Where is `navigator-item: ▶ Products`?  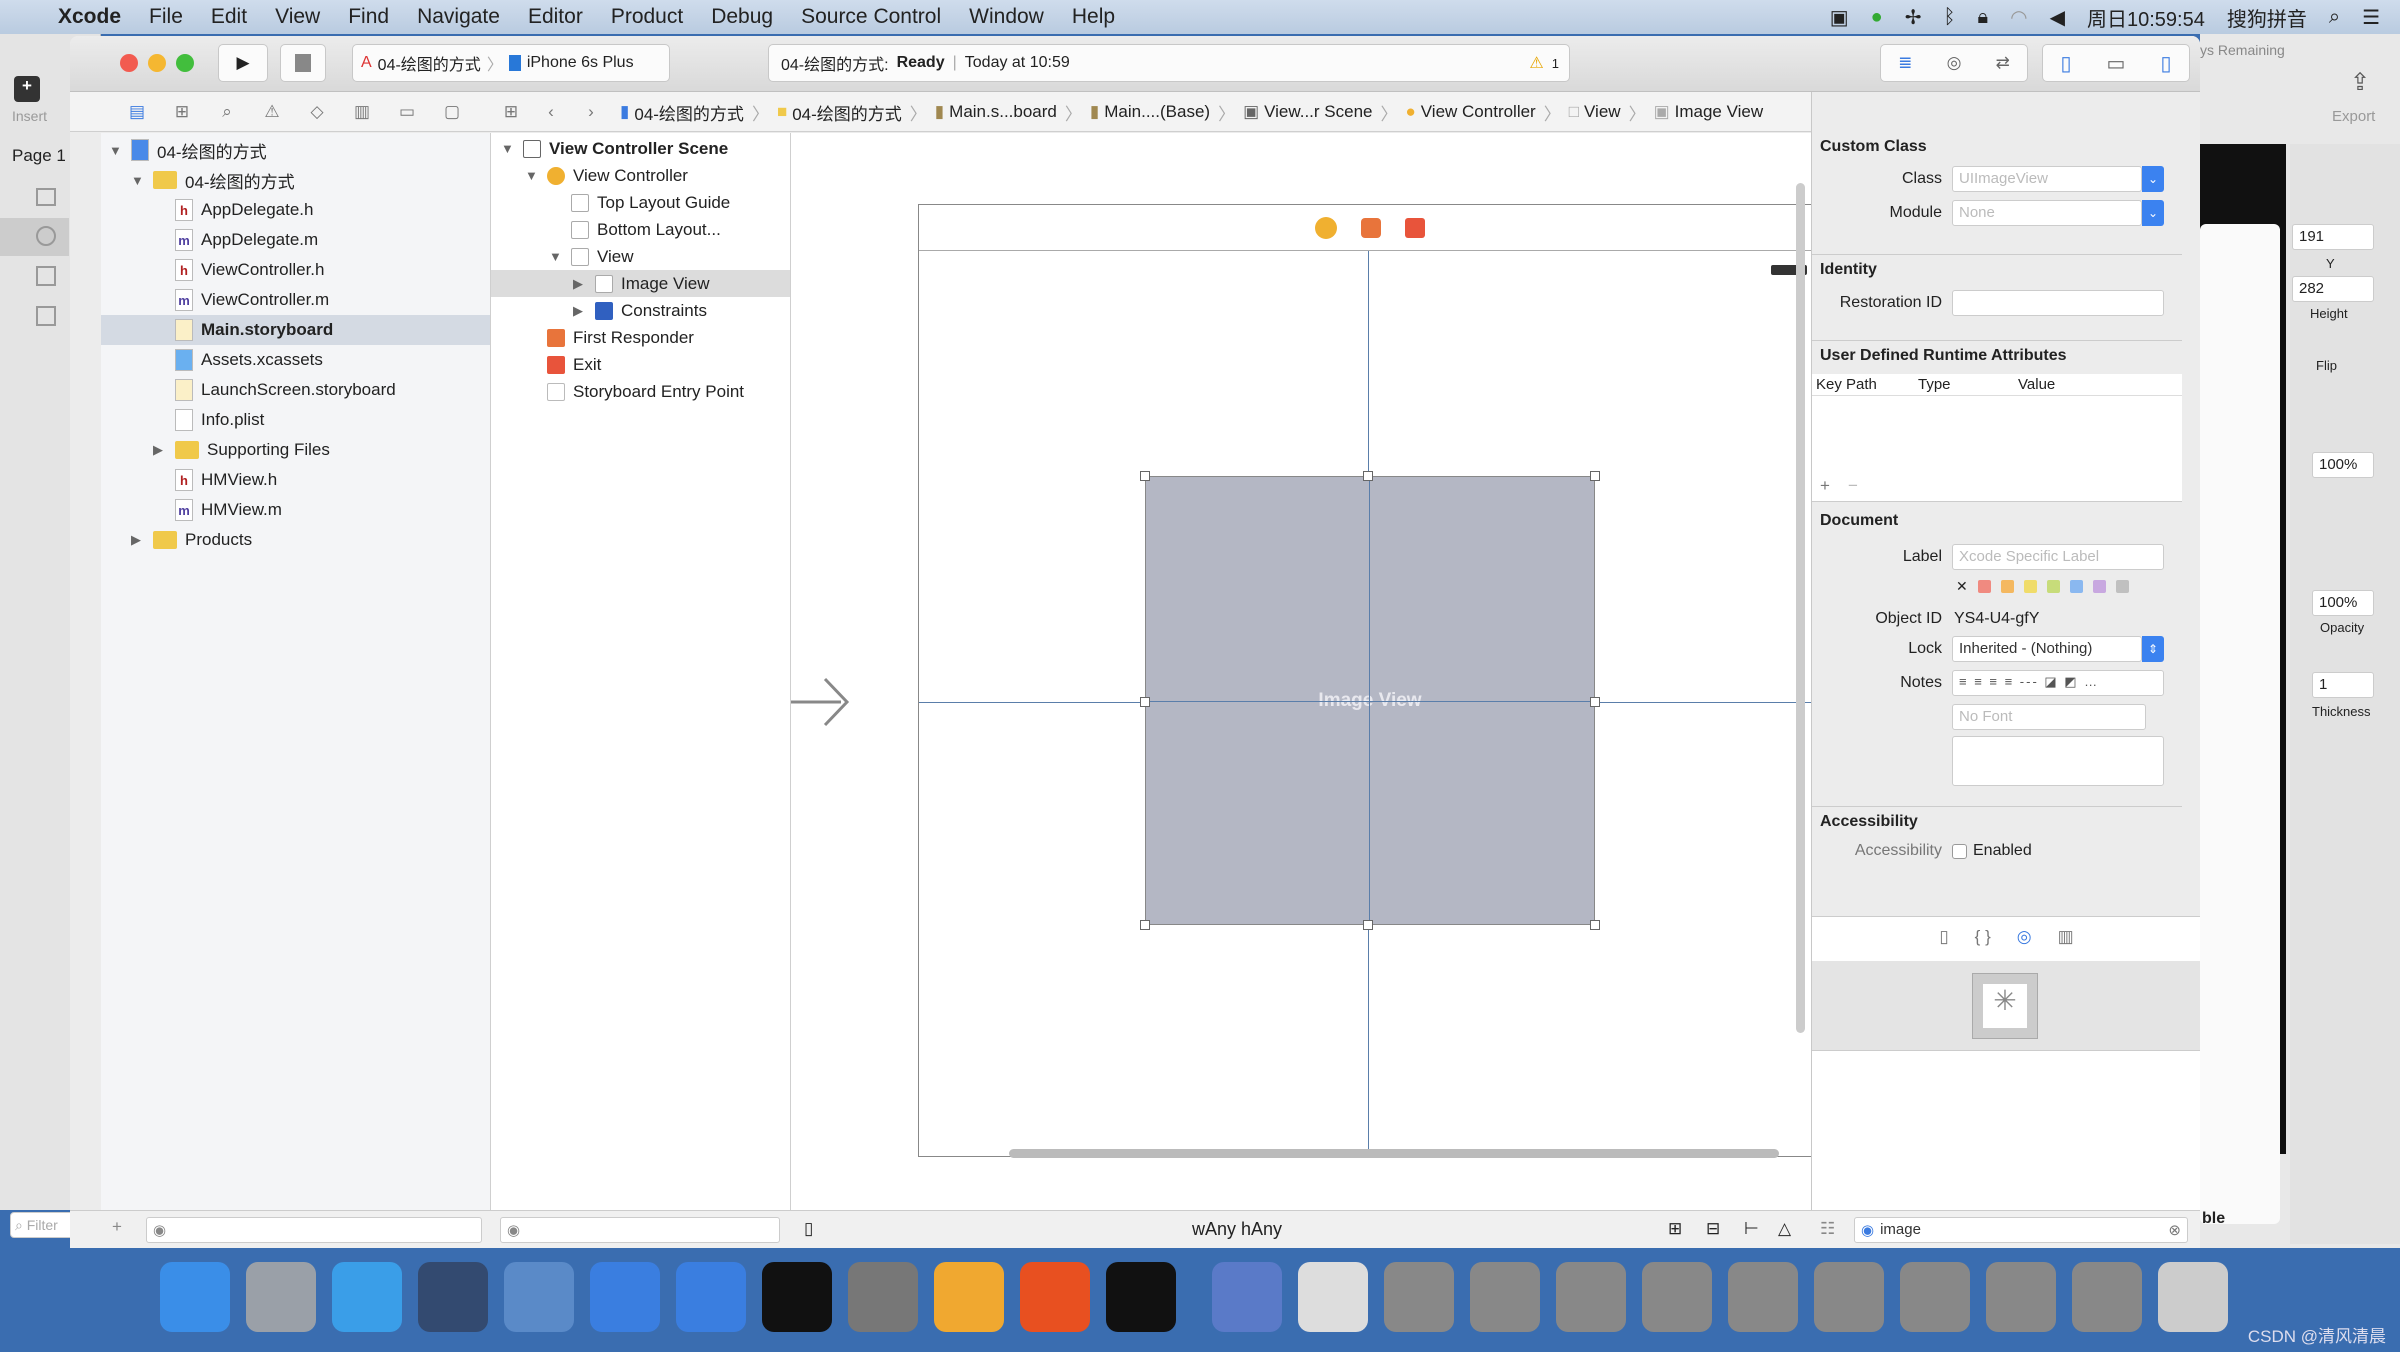 navigator-item: ▶ Products is located at coordinates (295, 540).